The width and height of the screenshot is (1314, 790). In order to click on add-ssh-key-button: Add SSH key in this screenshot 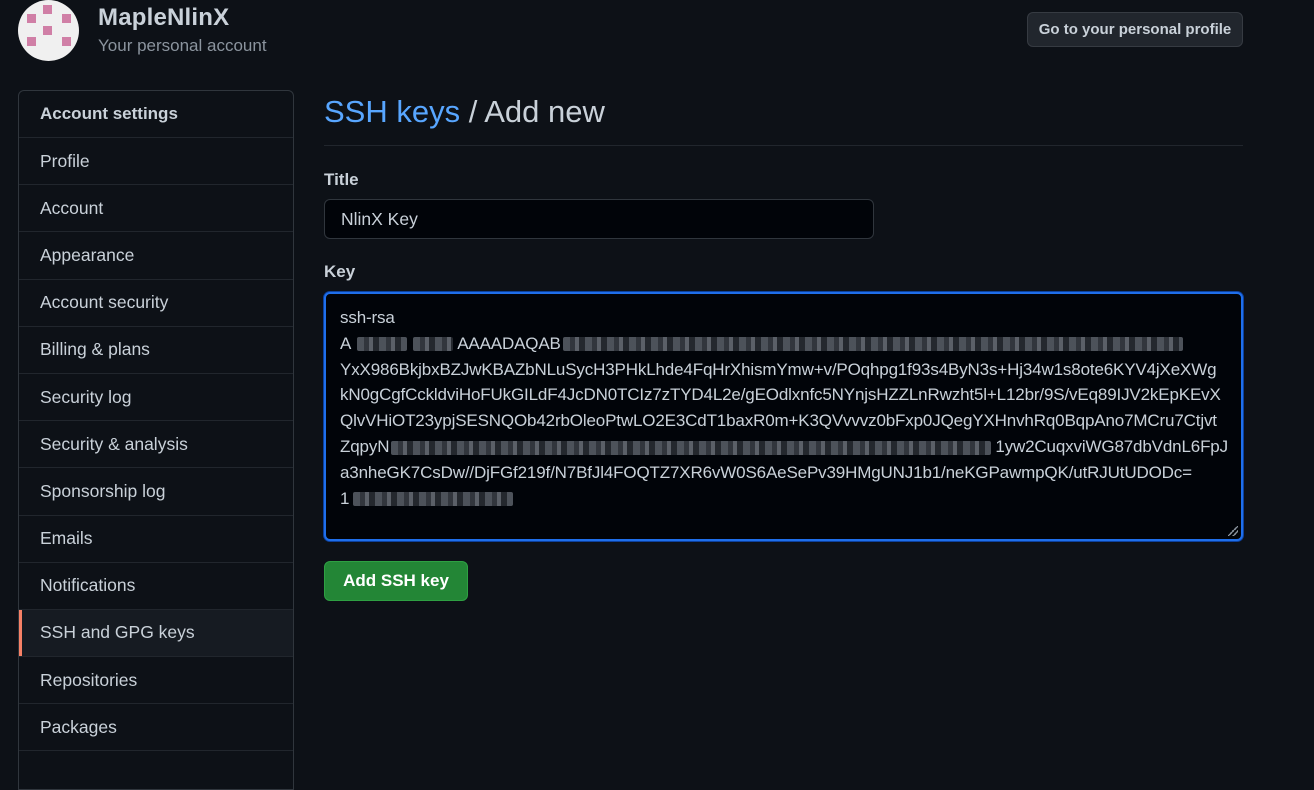, I will do `click(396, 581)`.